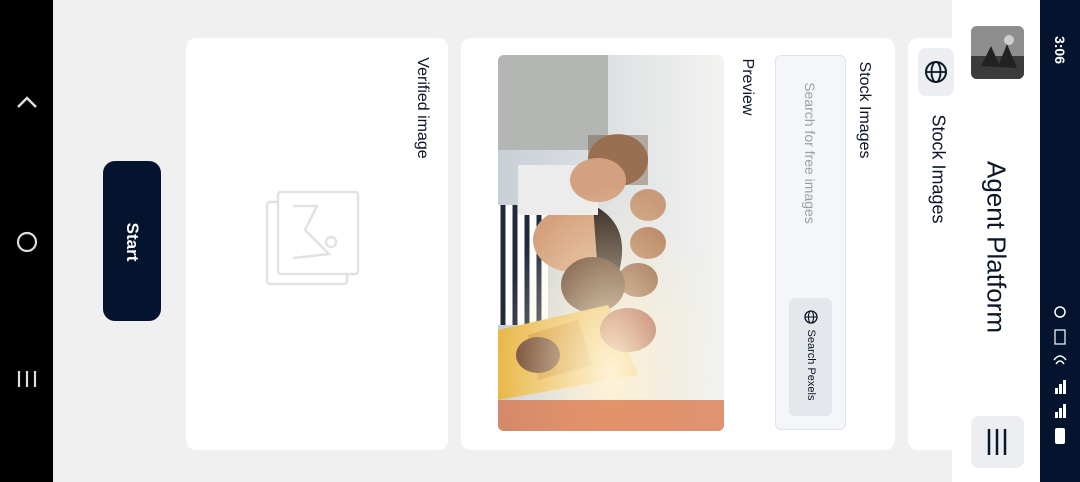 The image size is (1080, 482). Describe the element at coordinates (997, 52) in the screenshot. I see `avatar` at that location.